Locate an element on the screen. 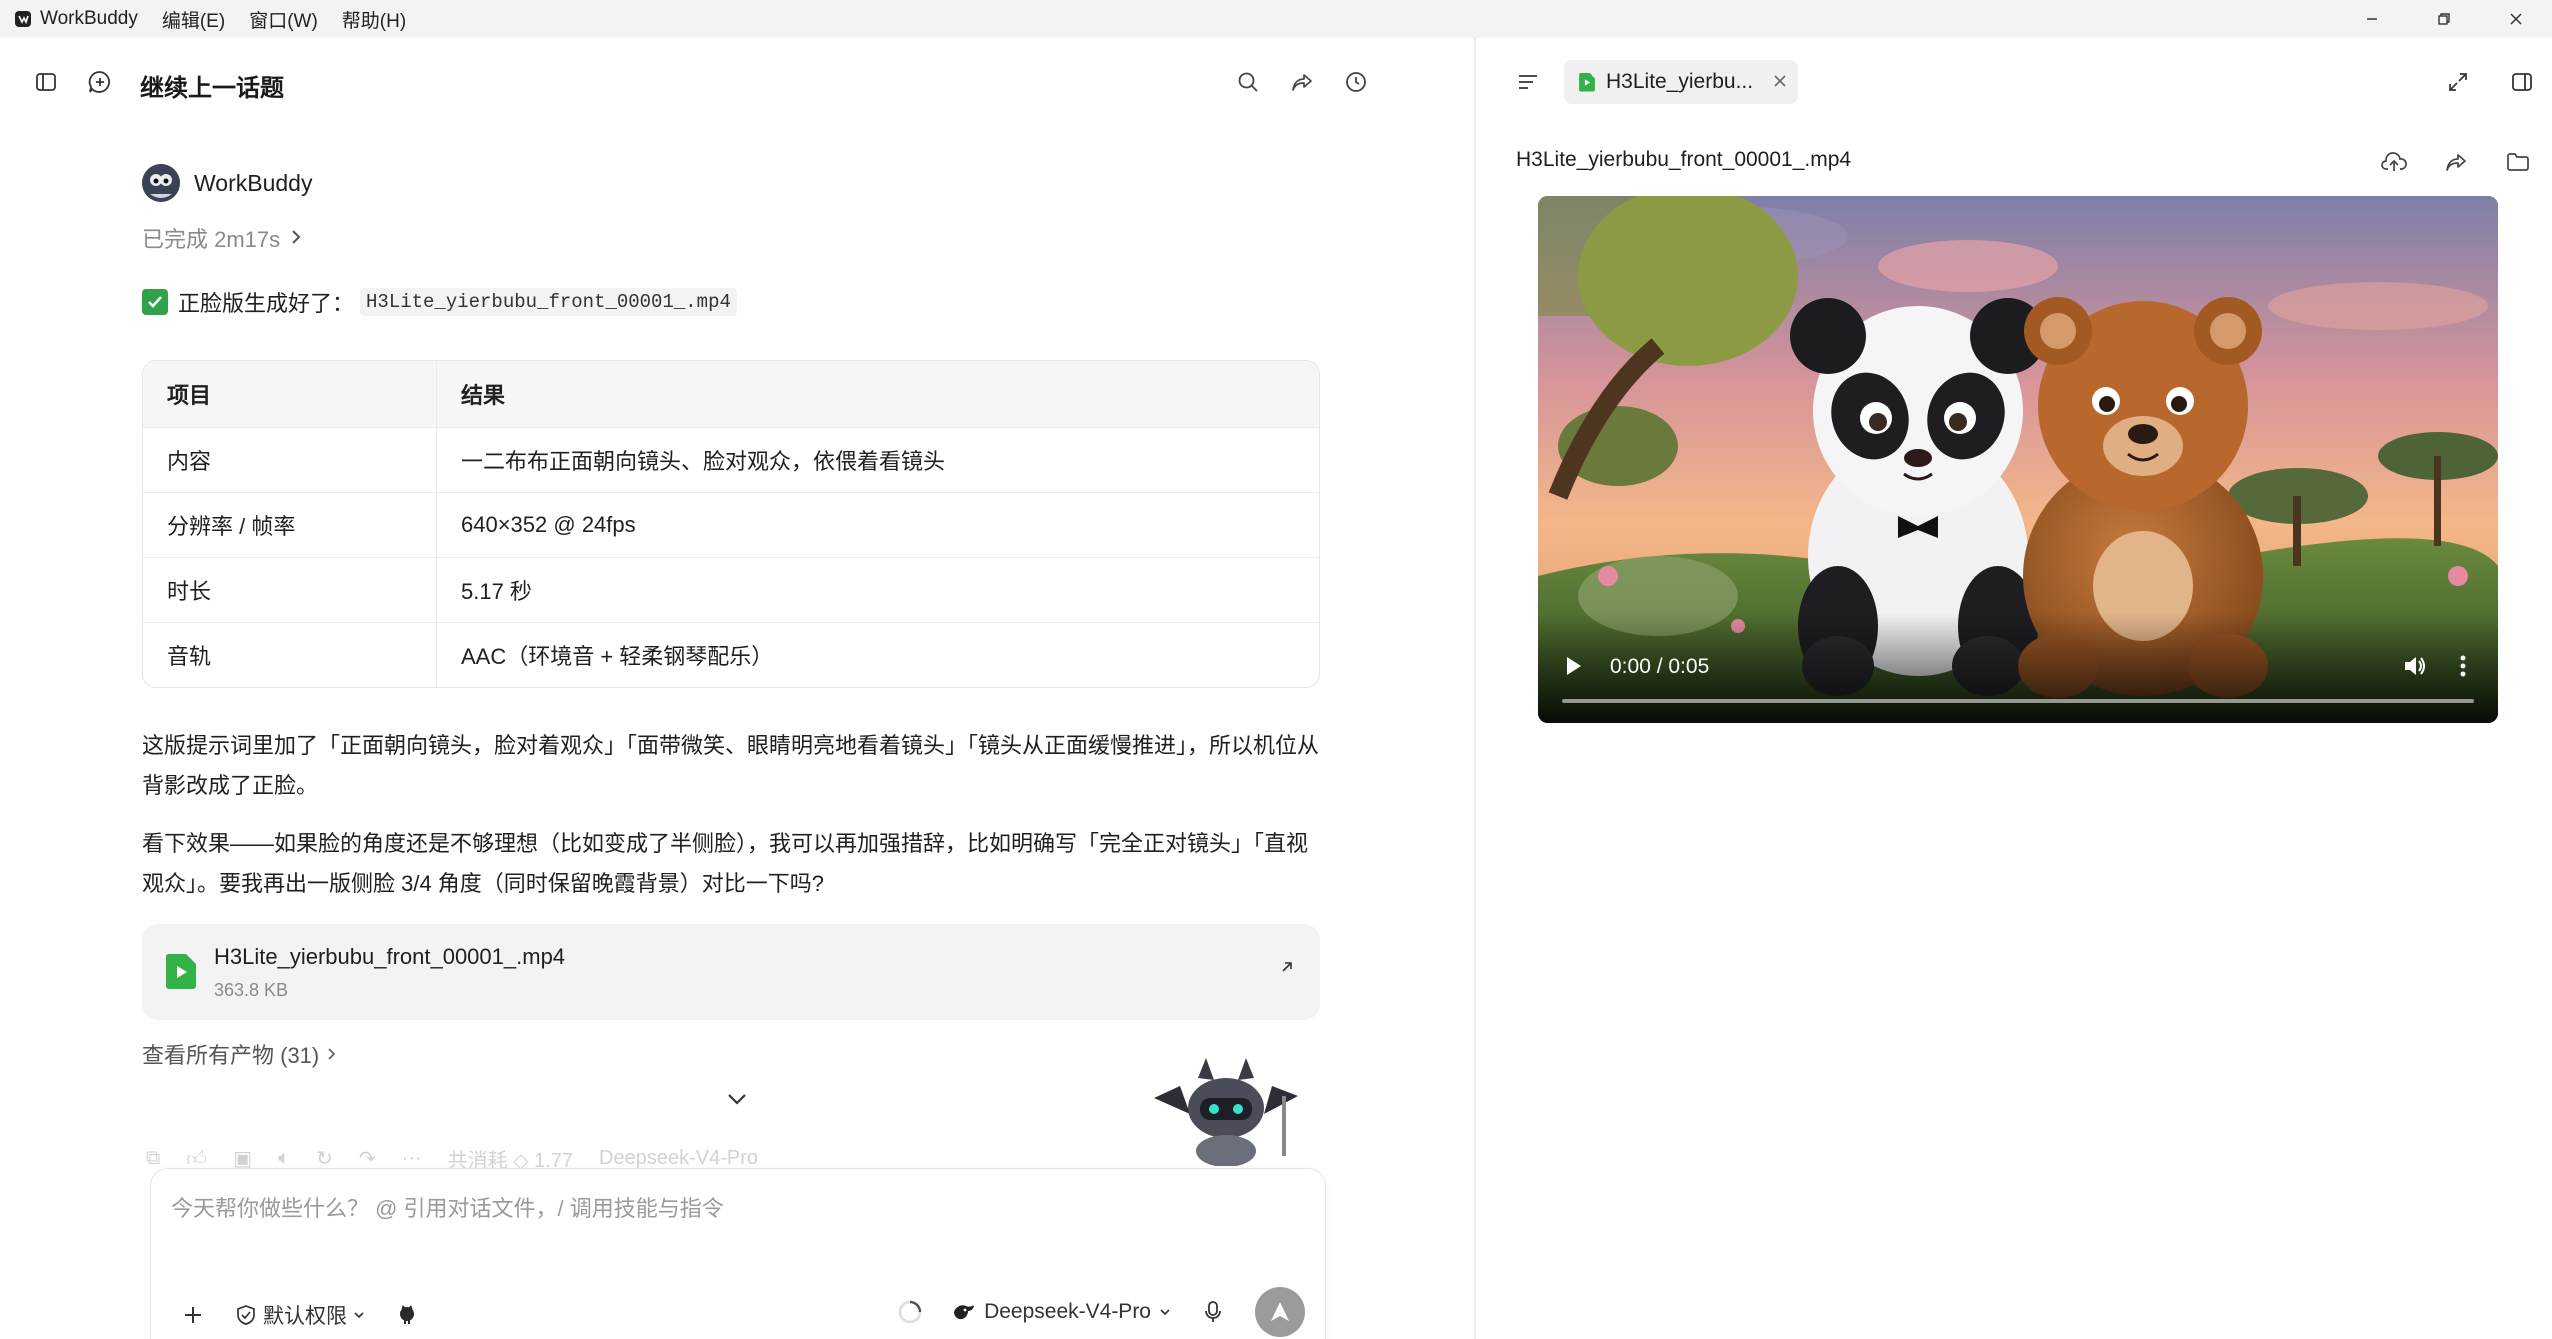 The width and height of the screenshot is (2552, 1339). page-title: 继续上一话题 is located at coordinates (212, 88).